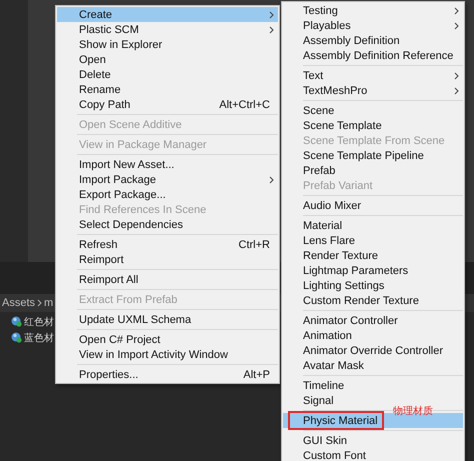 Image resolution: width=474 pixels, height=461 pixels. Describe the element at coordinates (373, 300) in the screenshot. I see `menu-item: Custom Render Texture` at that location.